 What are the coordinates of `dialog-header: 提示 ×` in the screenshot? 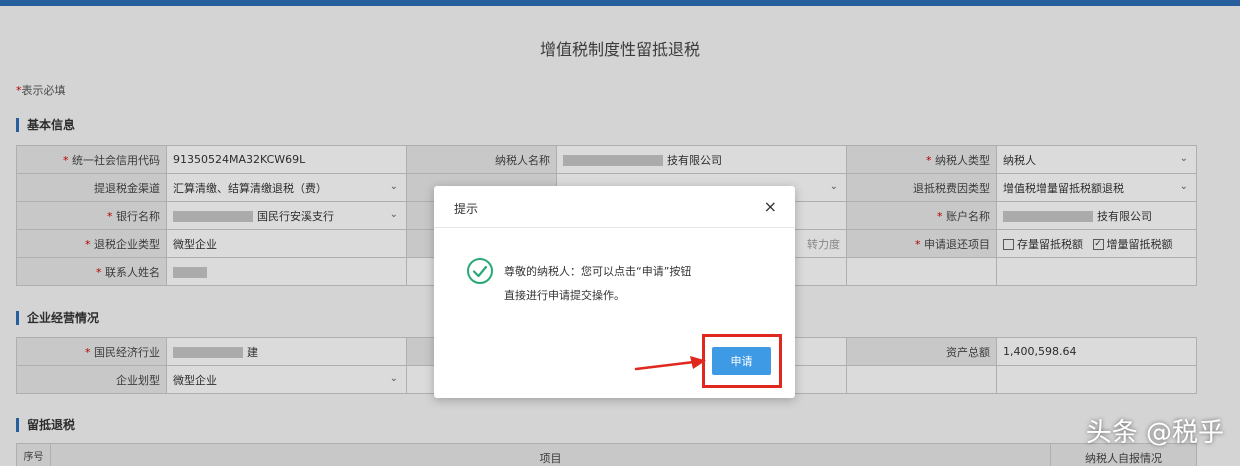 It's located at (614, 207).